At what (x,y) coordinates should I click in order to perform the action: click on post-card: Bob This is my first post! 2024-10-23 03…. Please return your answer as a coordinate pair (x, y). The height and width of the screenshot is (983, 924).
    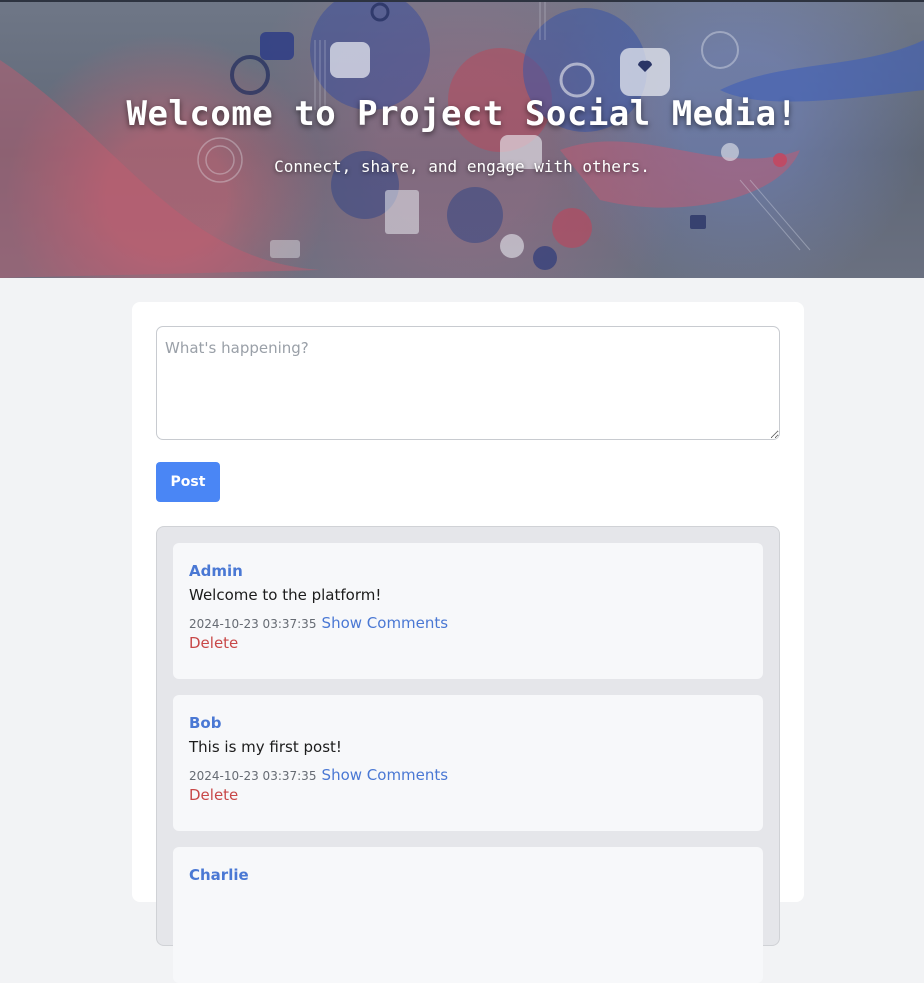
    Looking at the image, I should click on (468, 763).